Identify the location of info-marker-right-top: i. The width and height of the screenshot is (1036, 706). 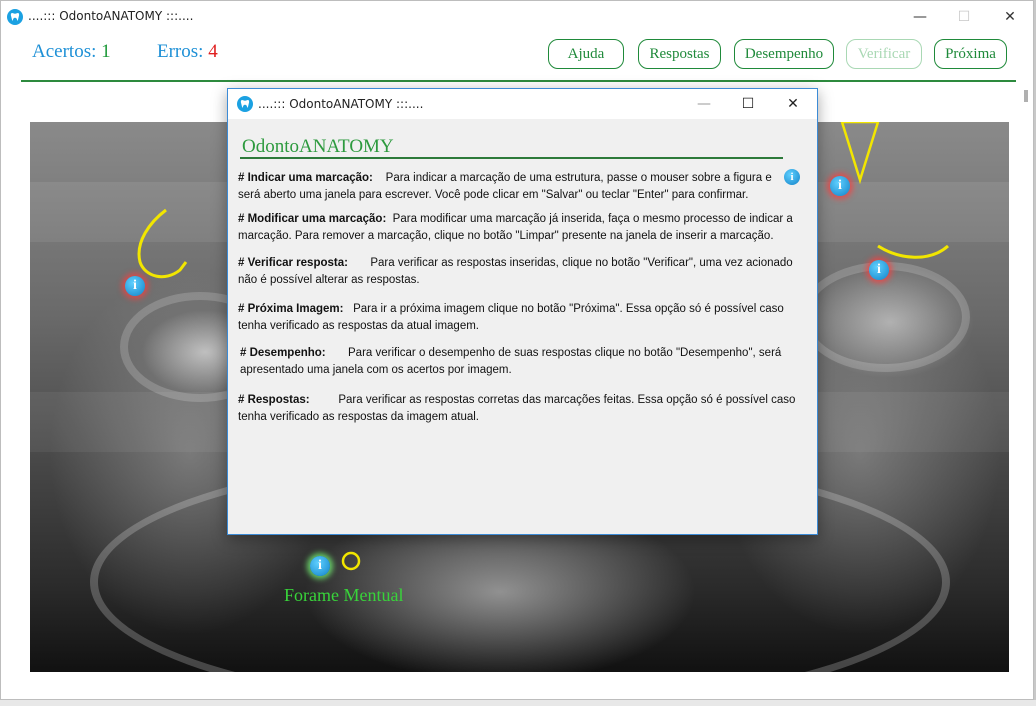
(840, 186).